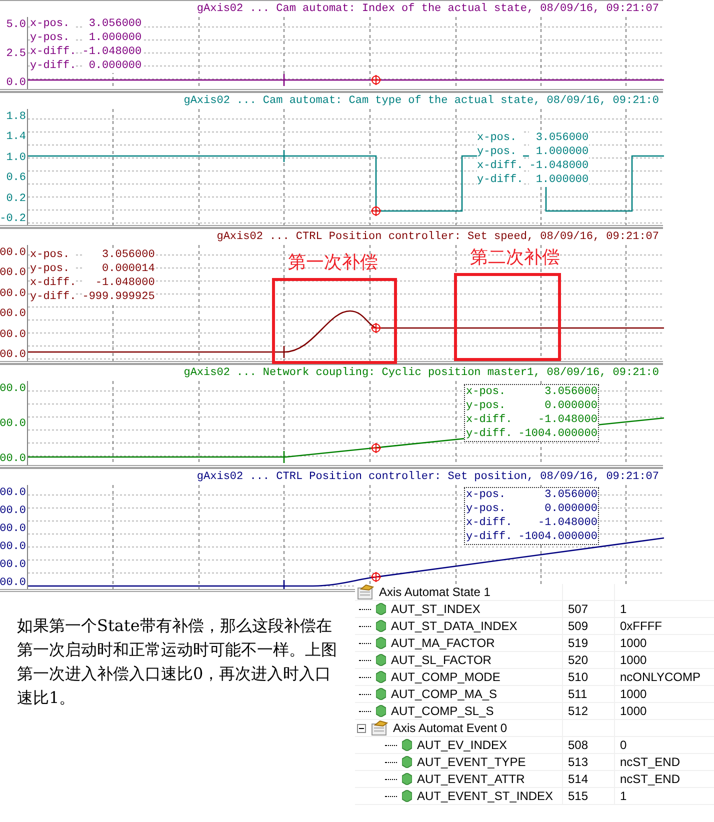 The width and height of the screenshot is (714, 822). What do you see at coordinates (589, 694) in the screenshot?
I see `parameter-id: 511` at bounding box center [589, 694].